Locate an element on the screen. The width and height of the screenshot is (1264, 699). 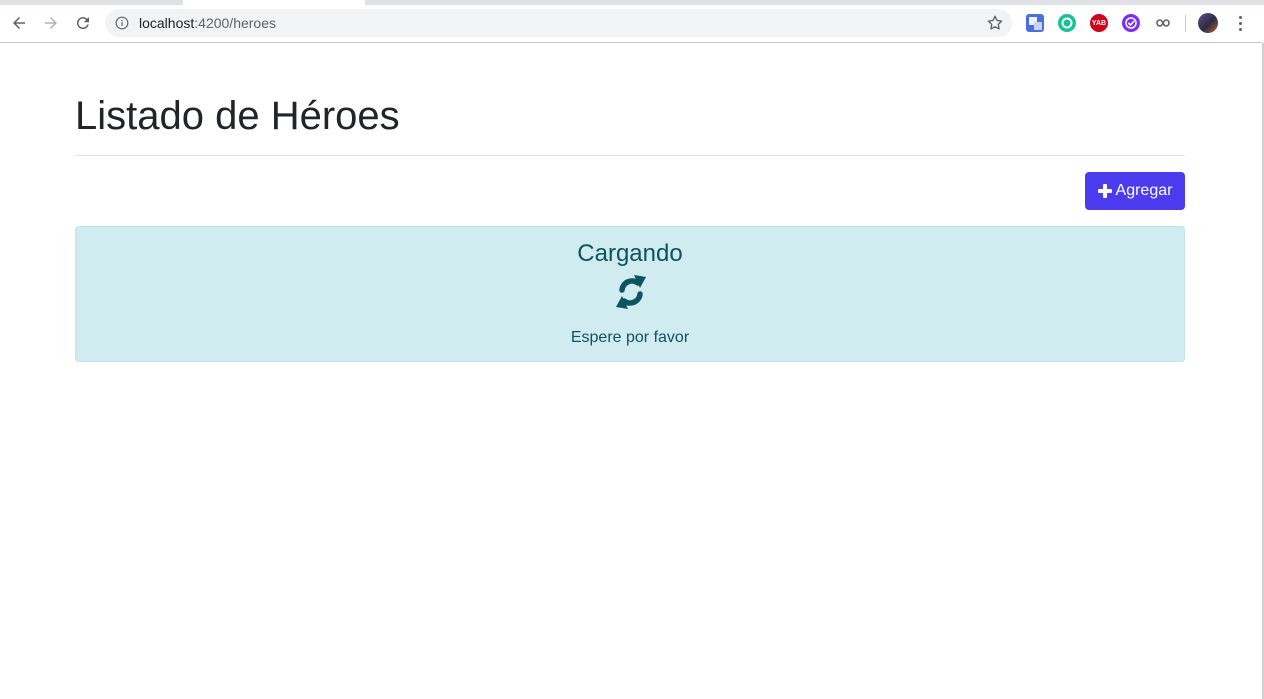
title-divider is located at coordinates (630, 155).